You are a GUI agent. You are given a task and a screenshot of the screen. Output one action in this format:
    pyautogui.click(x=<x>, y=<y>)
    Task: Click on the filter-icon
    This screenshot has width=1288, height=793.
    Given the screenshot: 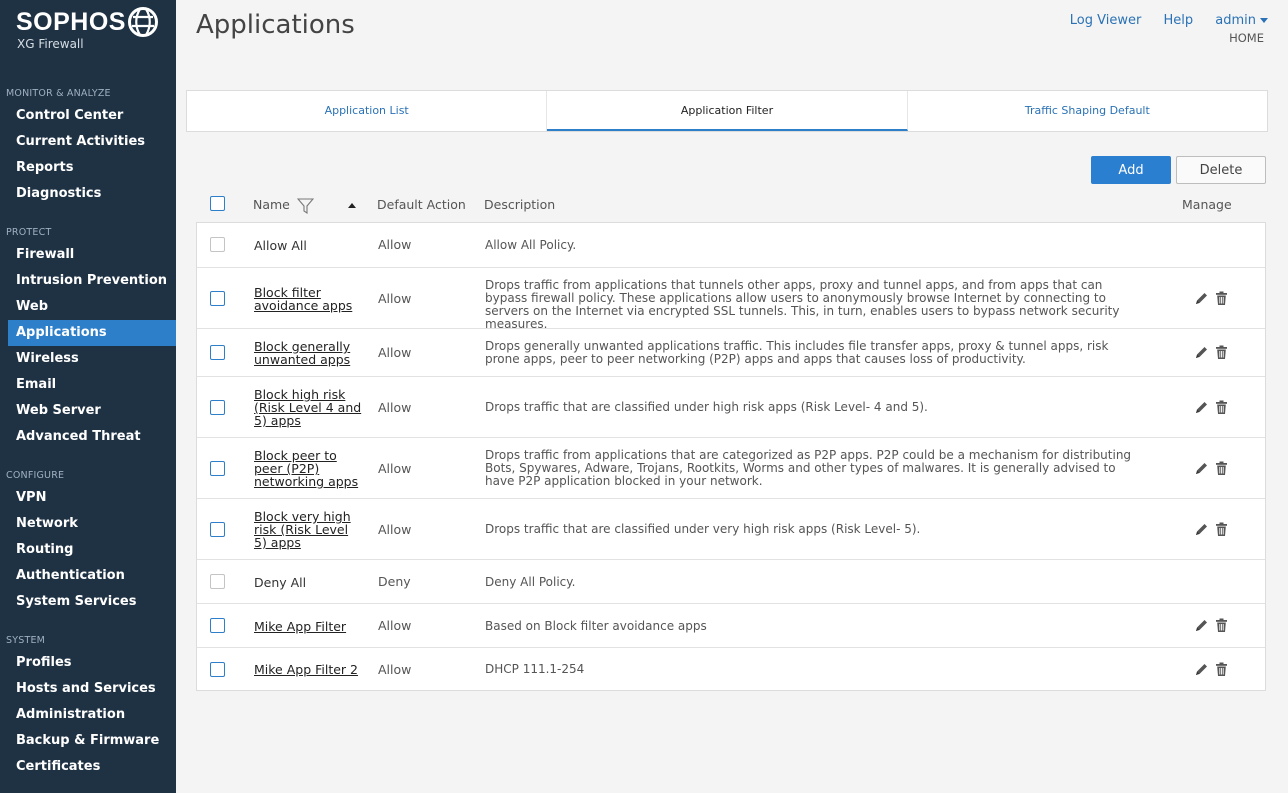 What is the action you would take?
    pyautogui.click(x=305, y=206)
    